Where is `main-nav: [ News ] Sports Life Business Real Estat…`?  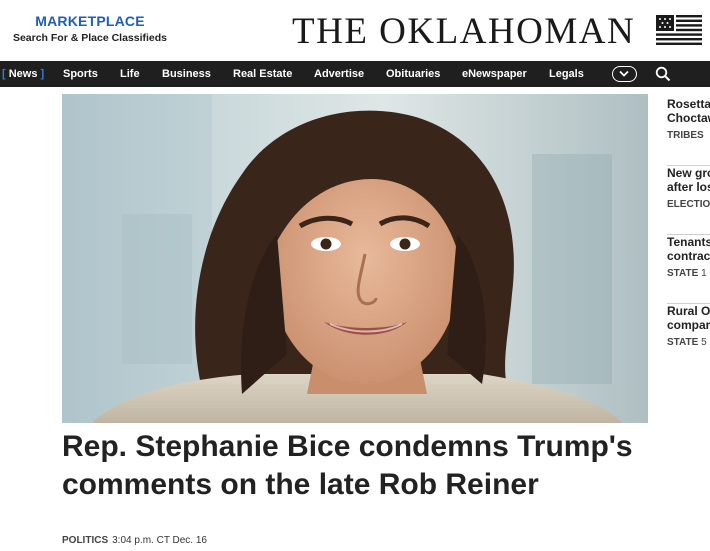
main-nav: [ News ] Sports Life Business Real Estat… is located at coordinates (355, 74).